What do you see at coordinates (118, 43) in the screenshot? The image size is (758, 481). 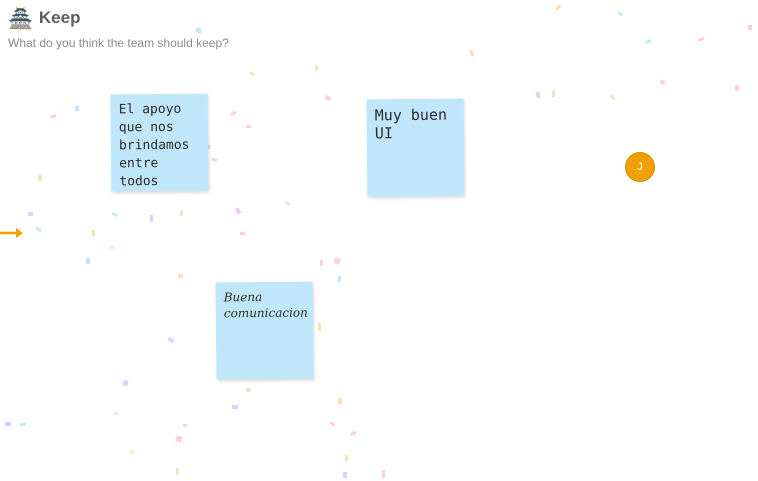 I see `page-subtitle: What do you think the team should keep?` at bounding box center [118, 43].